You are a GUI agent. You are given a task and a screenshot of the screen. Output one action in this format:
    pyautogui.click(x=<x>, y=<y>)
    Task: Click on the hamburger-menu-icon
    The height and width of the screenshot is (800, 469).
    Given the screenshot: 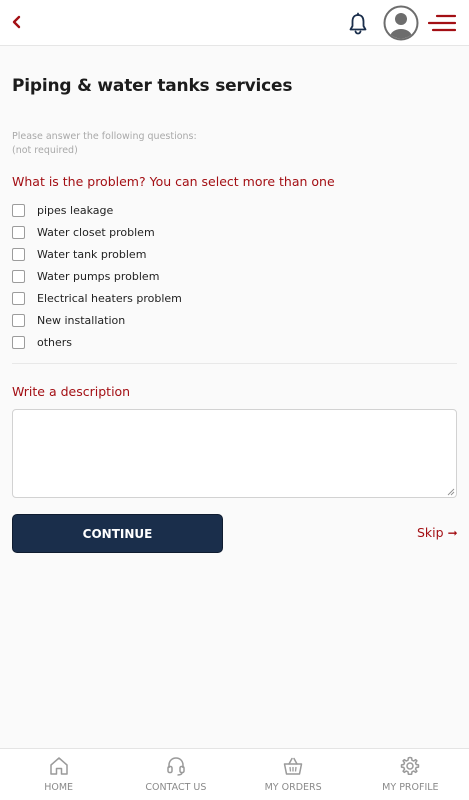 What is the action you would take?
    pyautogui.click(x=442, y=23)
    